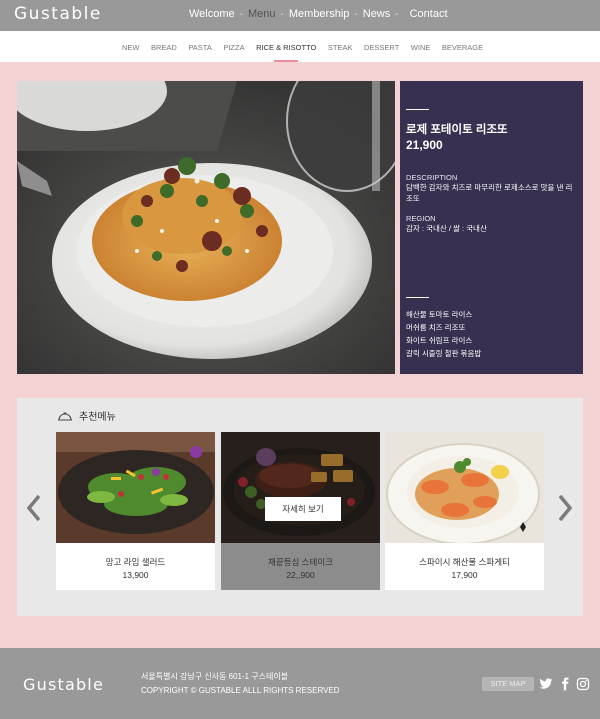 The image size is (600, 719). I want to click on menu-card: 자세히 보기 채끝등심 스테이크 22,,900, so click(300, 511).